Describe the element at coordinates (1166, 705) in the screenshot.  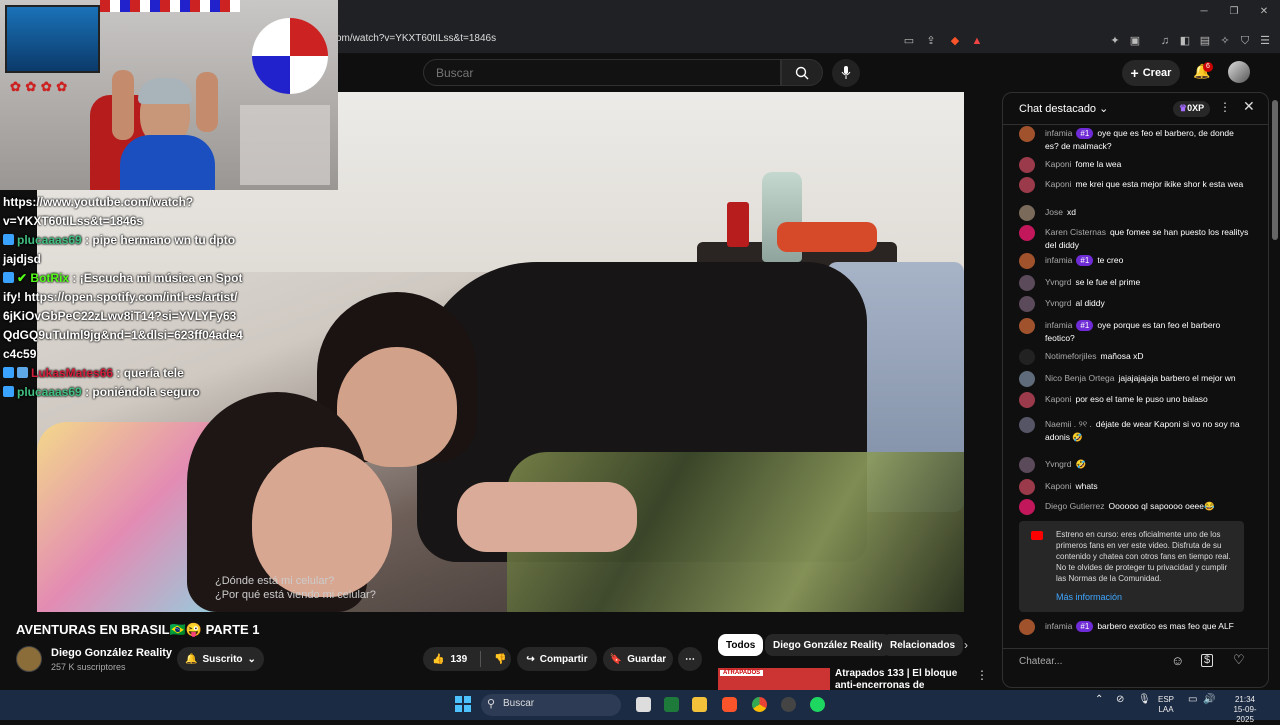
I see `language-indicator: ESP LAA` at that location.